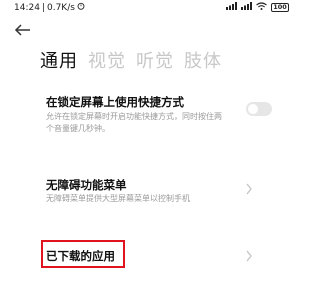 This screenshot has width=320, height=296. Describe the element at coordinates (134, 122) in the screenshot. I see `shortcut-description: 允许在锁定屏幕时开启功能快捷方式，同时按住两个音量键几秒钟。` at that location.